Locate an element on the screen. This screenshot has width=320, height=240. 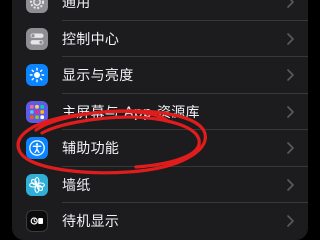
gear-icon is located at coordinates (37, 7).